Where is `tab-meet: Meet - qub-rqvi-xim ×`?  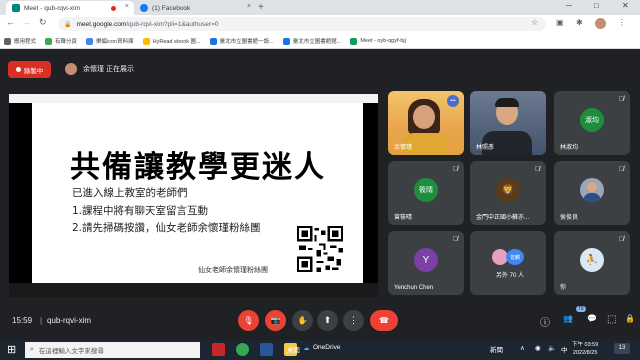 tab-meet: Meet - qub-rqvi-xim × is located at coordinates (70, 8).